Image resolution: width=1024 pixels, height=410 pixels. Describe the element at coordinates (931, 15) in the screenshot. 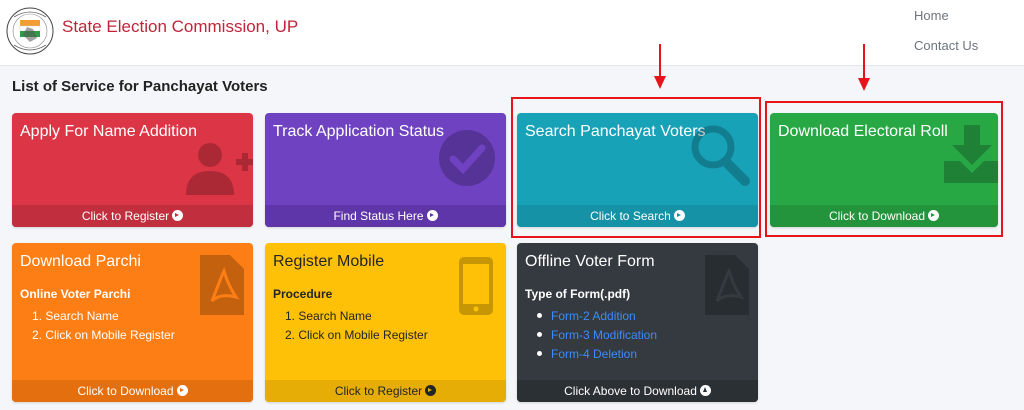

I see `nav-home-link: Home` at that location.